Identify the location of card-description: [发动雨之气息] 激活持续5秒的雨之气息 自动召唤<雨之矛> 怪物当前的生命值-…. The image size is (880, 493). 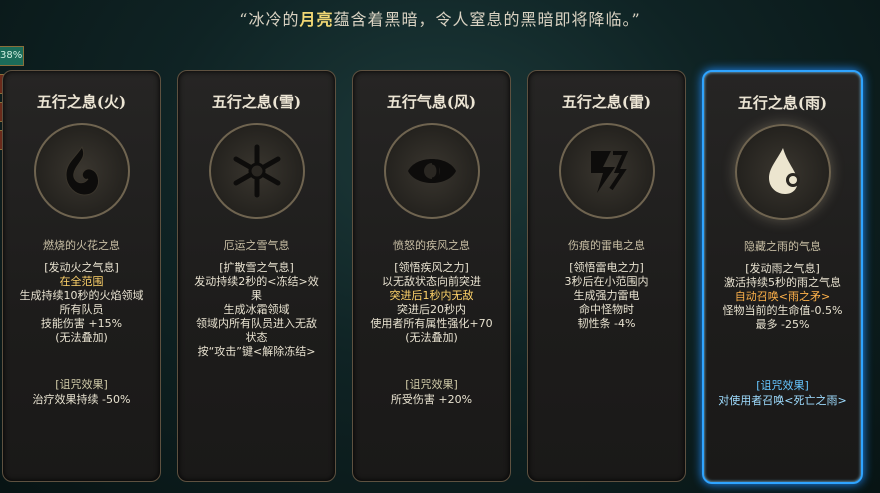
(782, 297).